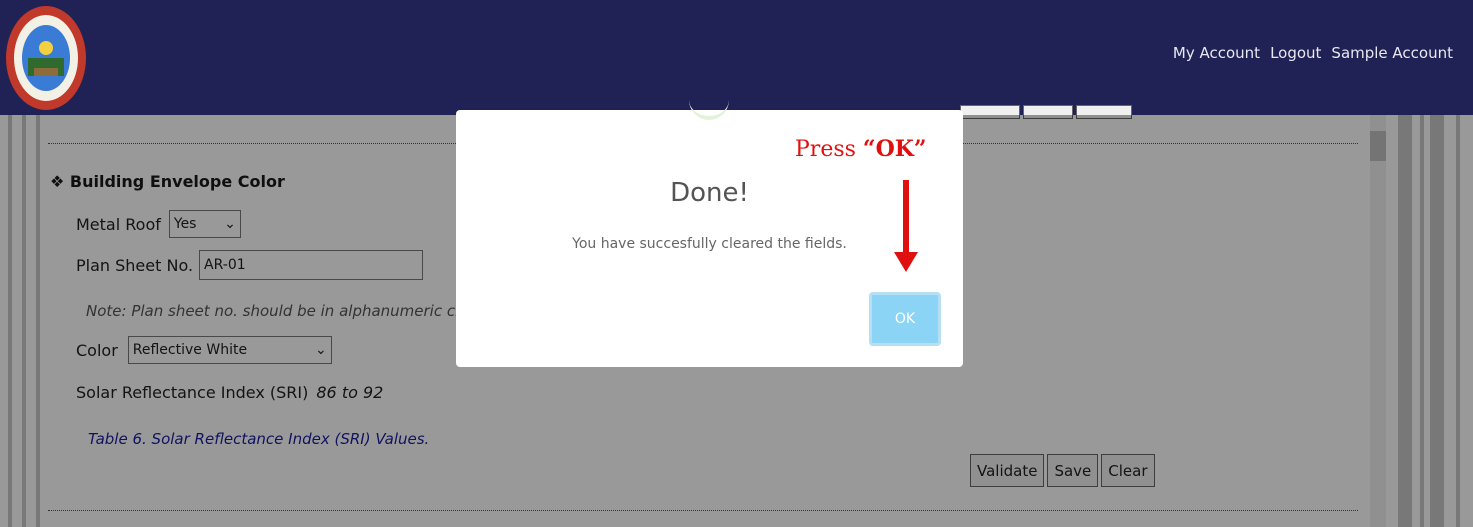  Describe the element at coordinates (46, 58) in the screenshot. I see `city-seal-logo` at that location.